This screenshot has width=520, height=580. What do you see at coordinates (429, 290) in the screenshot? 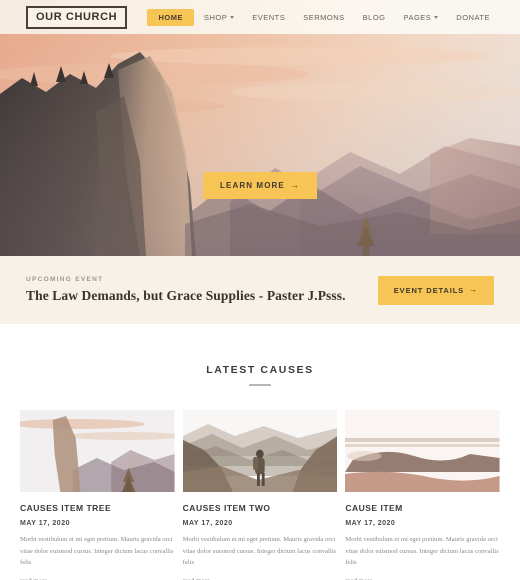
I see `event-details-label: EVENT DETAILS` at bounding box center [429, 290].